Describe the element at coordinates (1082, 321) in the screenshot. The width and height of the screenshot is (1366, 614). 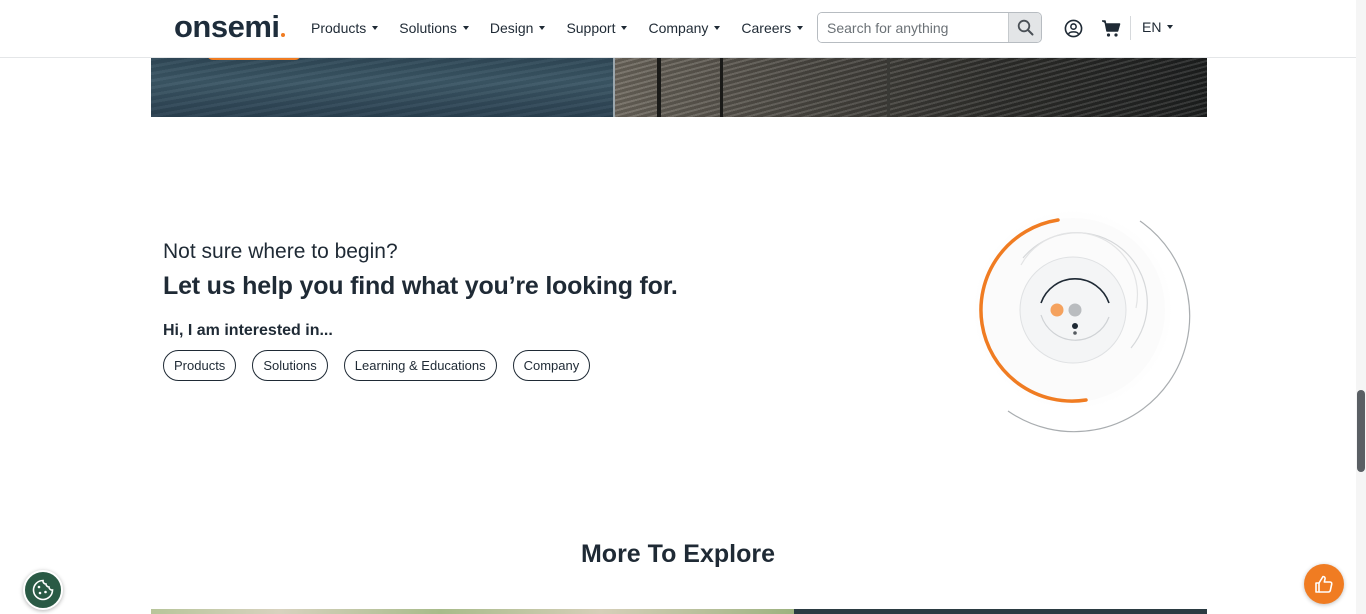
I see `finder-graphic` at that location.